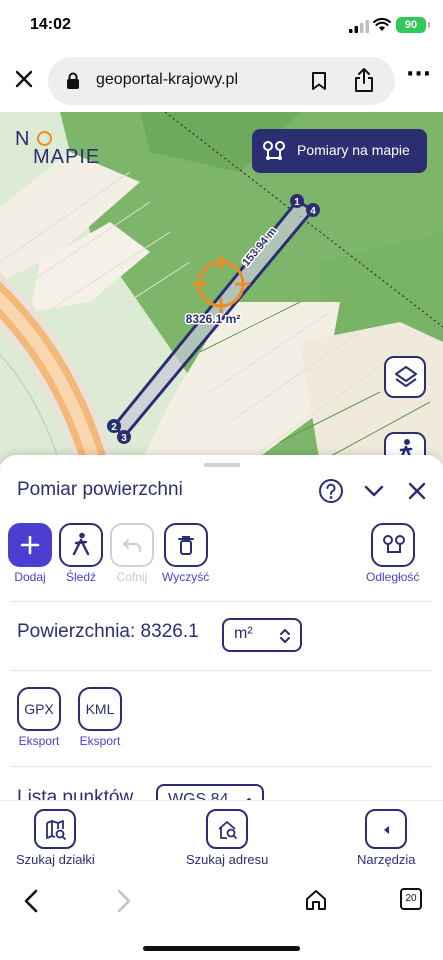 The height and width of the screenshot is (960, 443). I want to click on undo-icon, so click(132, 545).